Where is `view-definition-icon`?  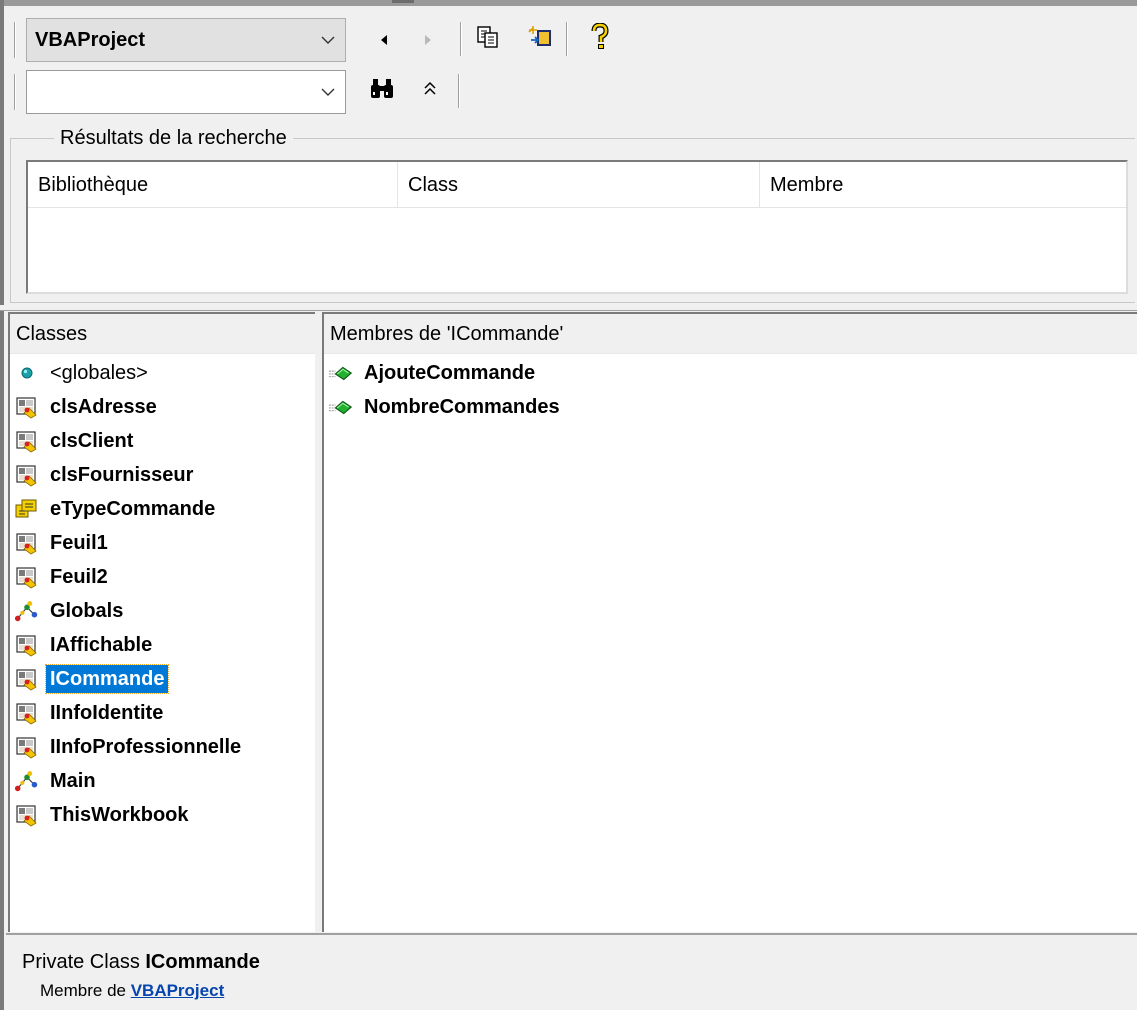
view-definition-icon is located at coordinates (540, 40).